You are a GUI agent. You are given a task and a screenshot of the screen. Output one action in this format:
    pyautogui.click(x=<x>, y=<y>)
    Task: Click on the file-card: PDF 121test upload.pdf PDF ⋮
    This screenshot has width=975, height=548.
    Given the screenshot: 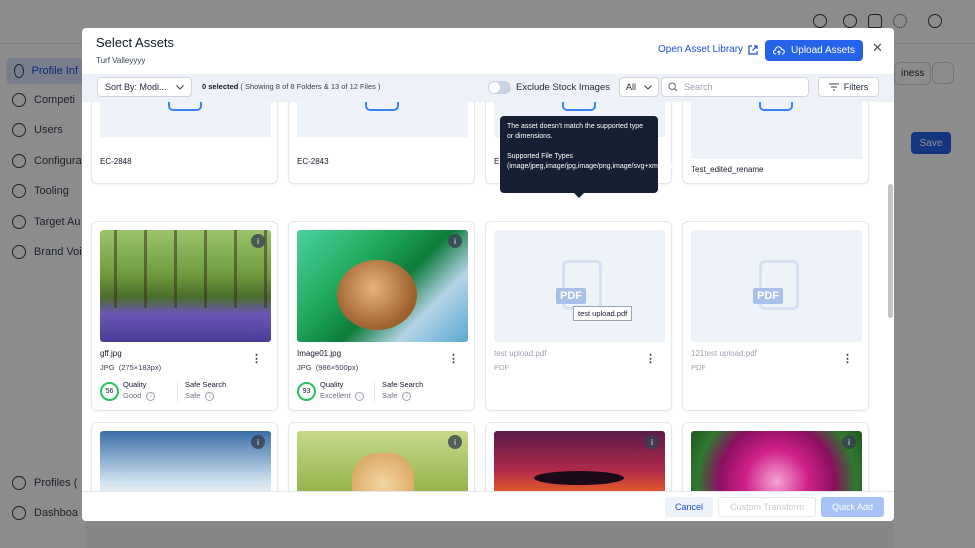 What is the action you would take?
    pyautogui.click(x=775, y=316)
    